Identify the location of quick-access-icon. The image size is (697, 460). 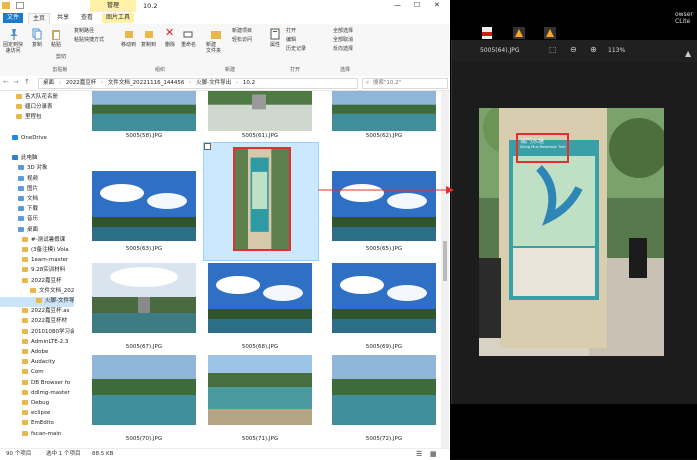
(20, 5).